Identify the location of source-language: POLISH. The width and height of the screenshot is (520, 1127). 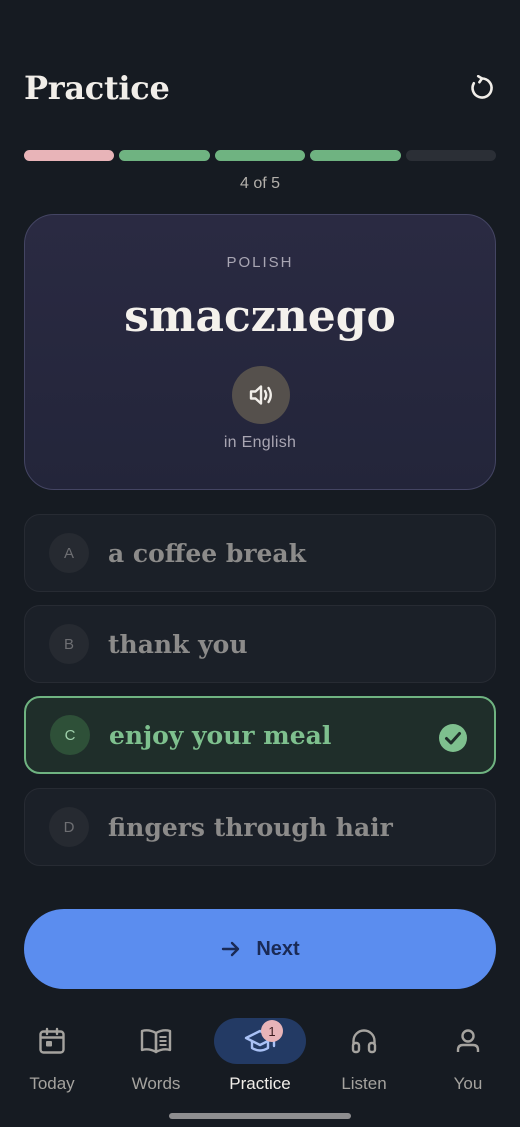
(260, 262).